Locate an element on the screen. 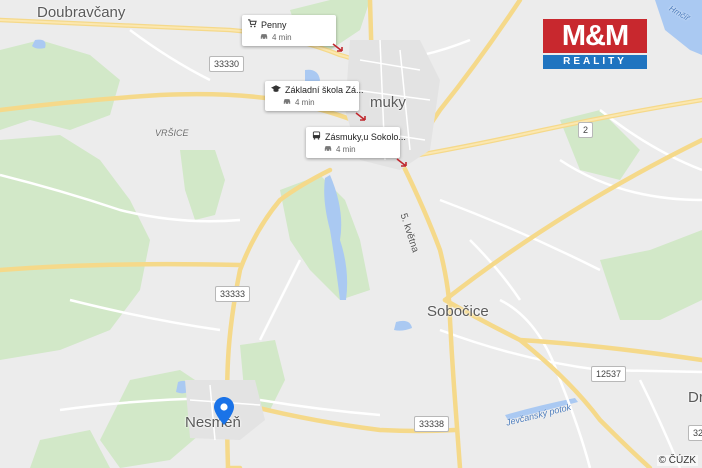 The width and height of the screenshot is (702, 468). poi-card-school: Základní škola Zá... 4 min is located at coordinates (314, 96).